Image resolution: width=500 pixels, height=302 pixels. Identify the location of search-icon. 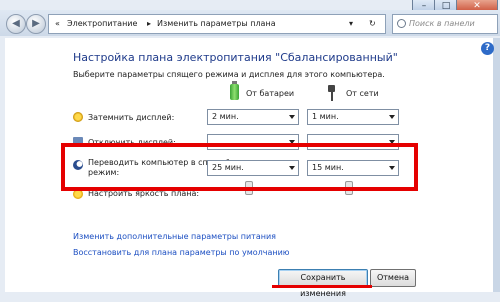
(401, 23).